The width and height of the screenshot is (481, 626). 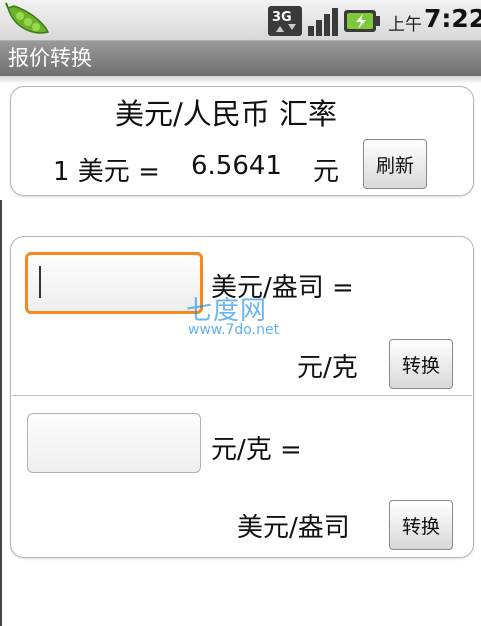 What do you see at coordinates (282, 17) in the screenshot?
I see `network-label: 3G` at bounding box center [282, 17].